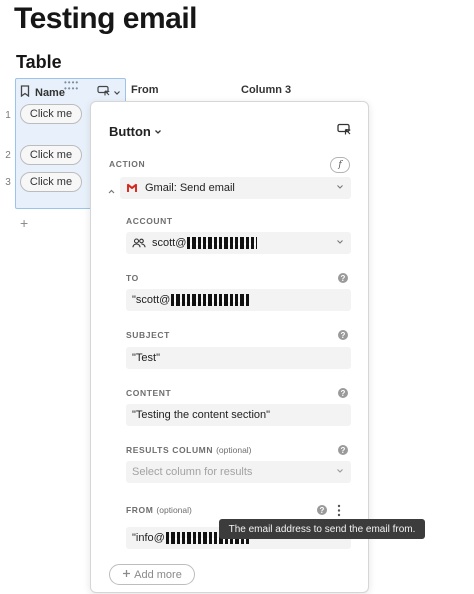 This screenshot has height=594, width=474. What do you see at coordinates (106, 18) in the screenshot?
I see `page-title: Testing email` at bounding box center [106, 18].